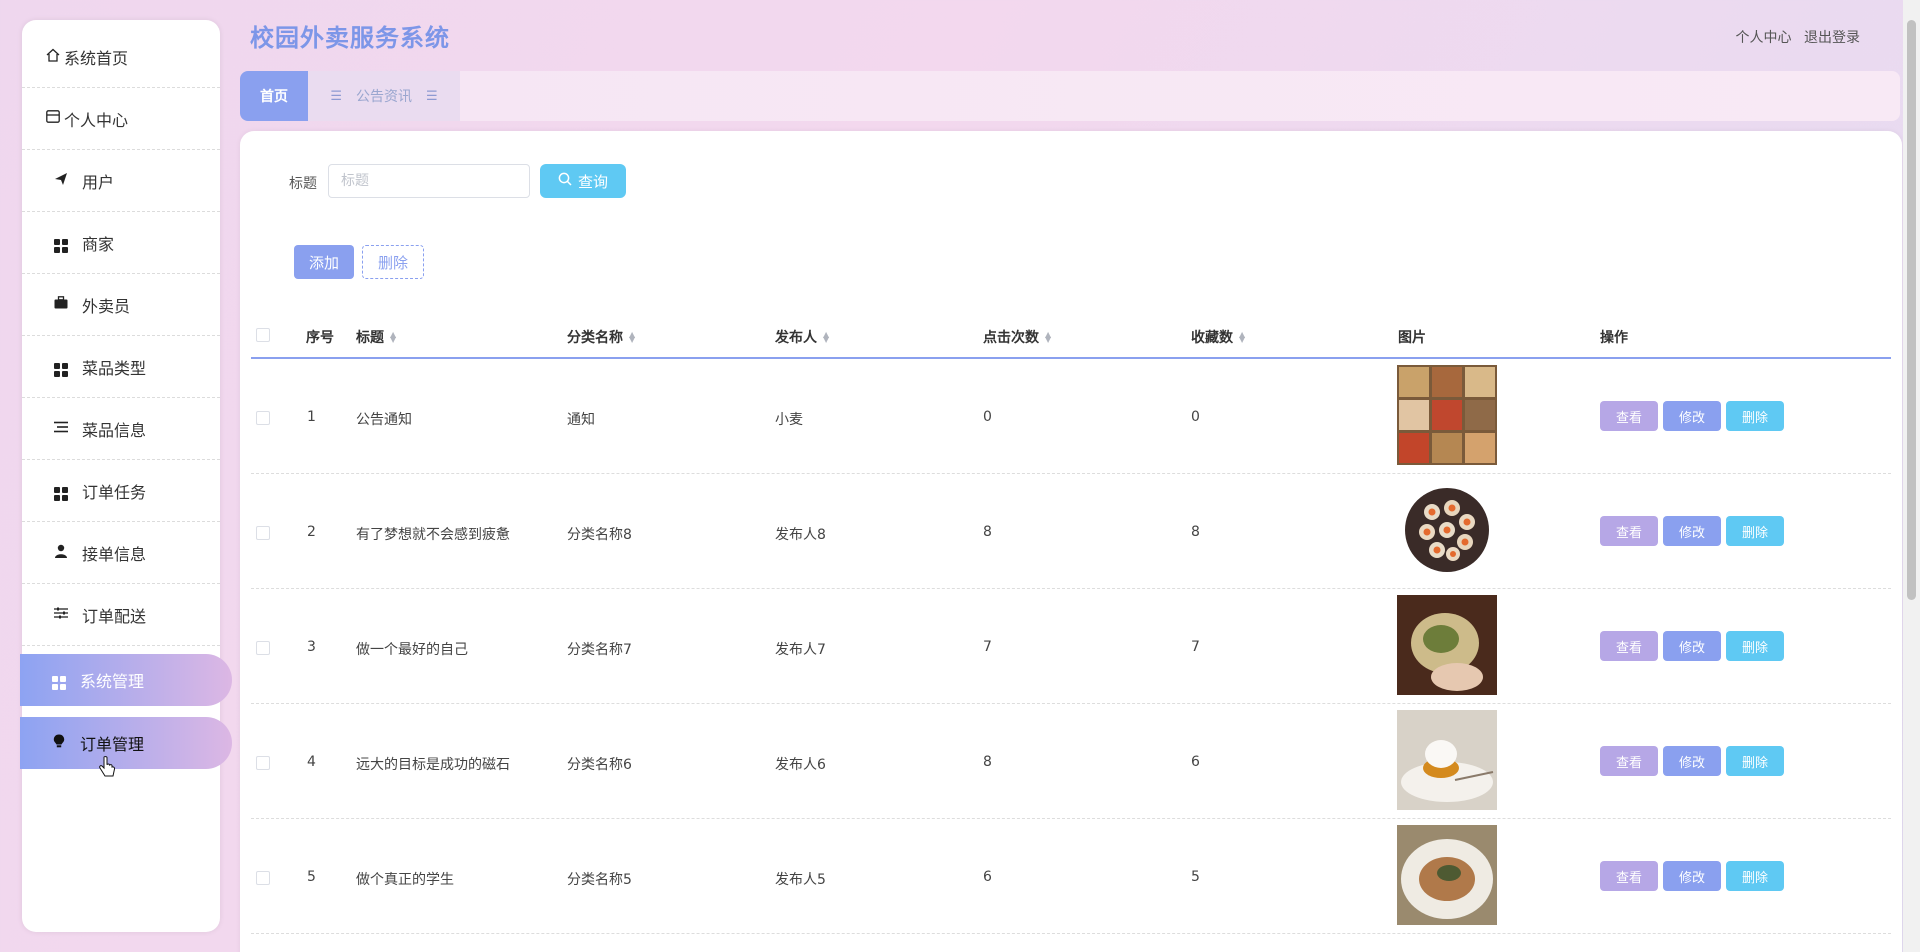 This screenshot has width=1920, height=952. I want to click on cell-title: 做一个最好的自己, so click(412, 650).